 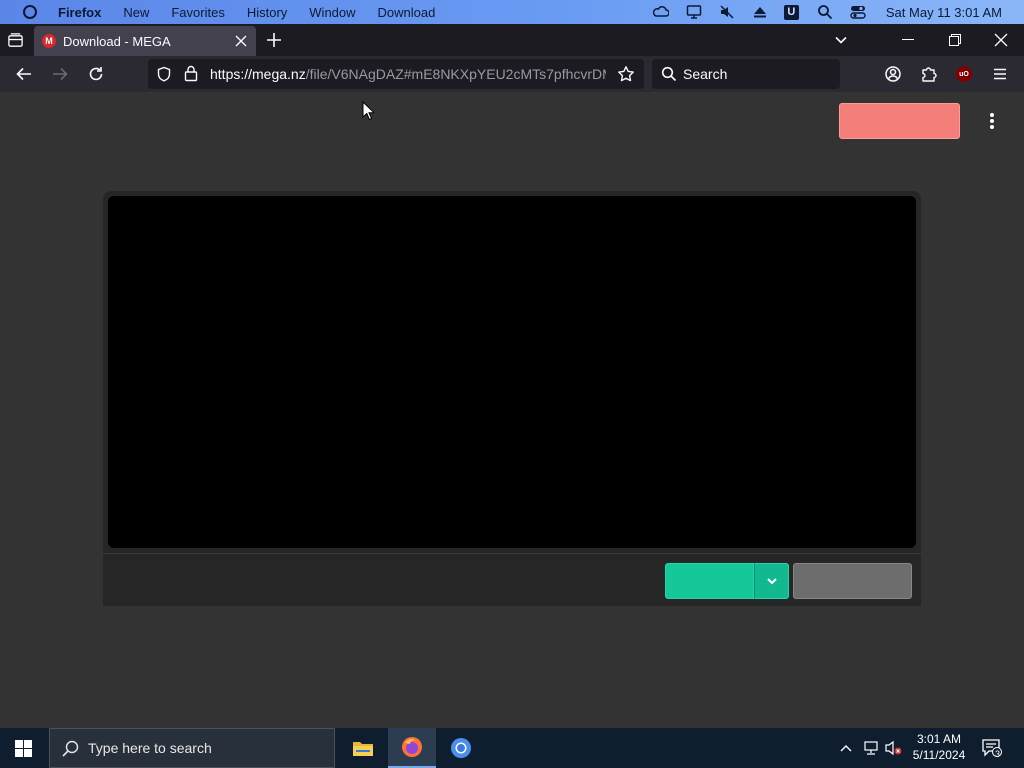 I want to click on folder-icon, so click(x=363, y=749).